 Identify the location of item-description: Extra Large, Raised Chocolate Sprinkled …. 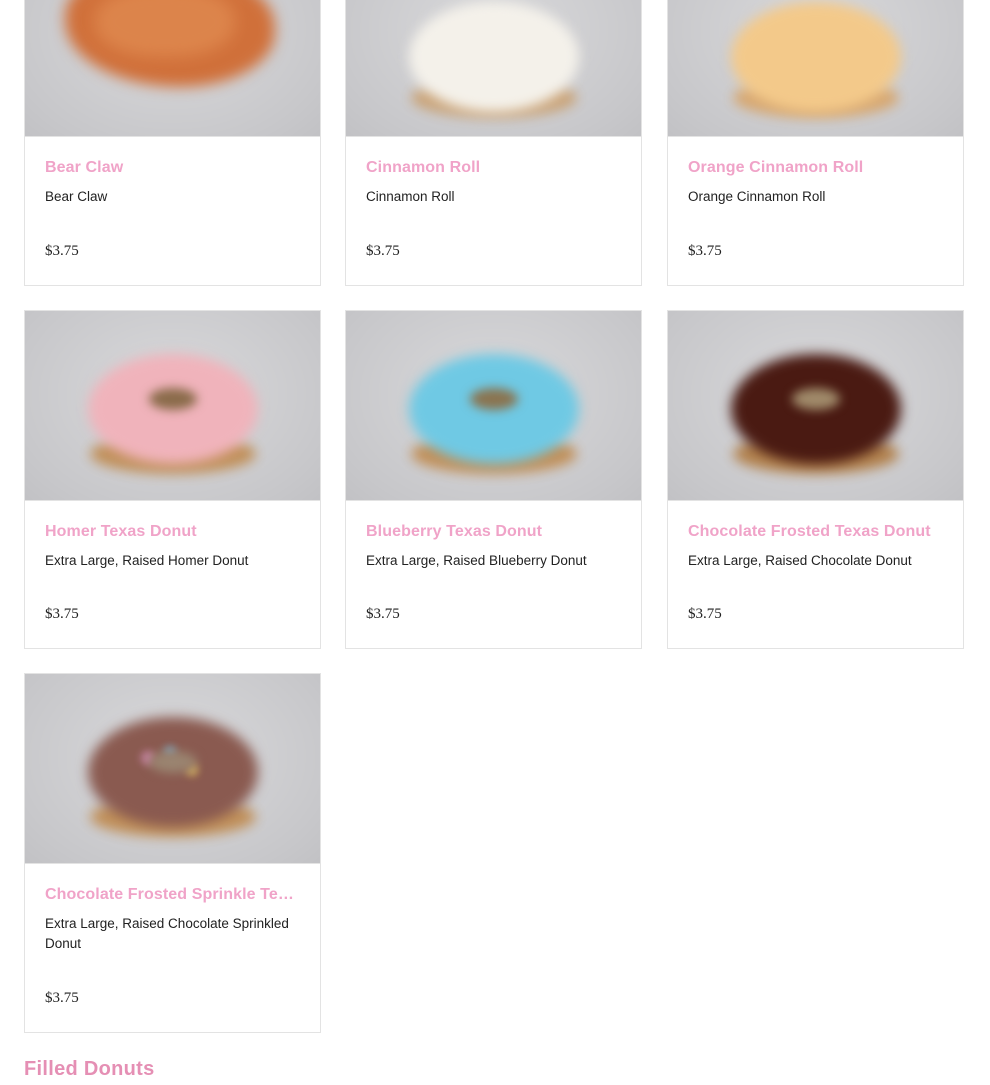
(167, 933).